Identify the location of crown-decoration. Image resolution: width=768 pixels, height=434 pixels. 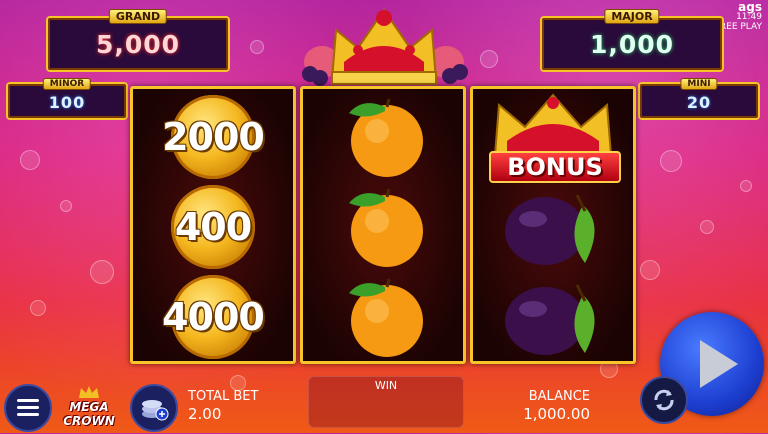
(385, 47).